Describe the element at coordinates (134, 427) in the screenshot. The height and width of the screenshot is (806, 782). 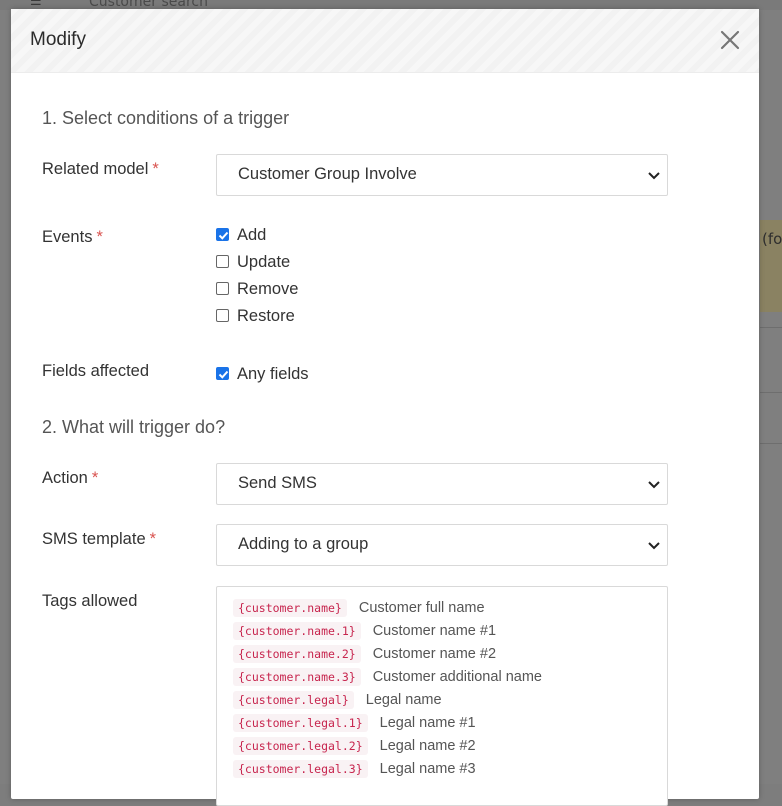
I see `section-title-actions: 2. What will trigger do?` at that location.